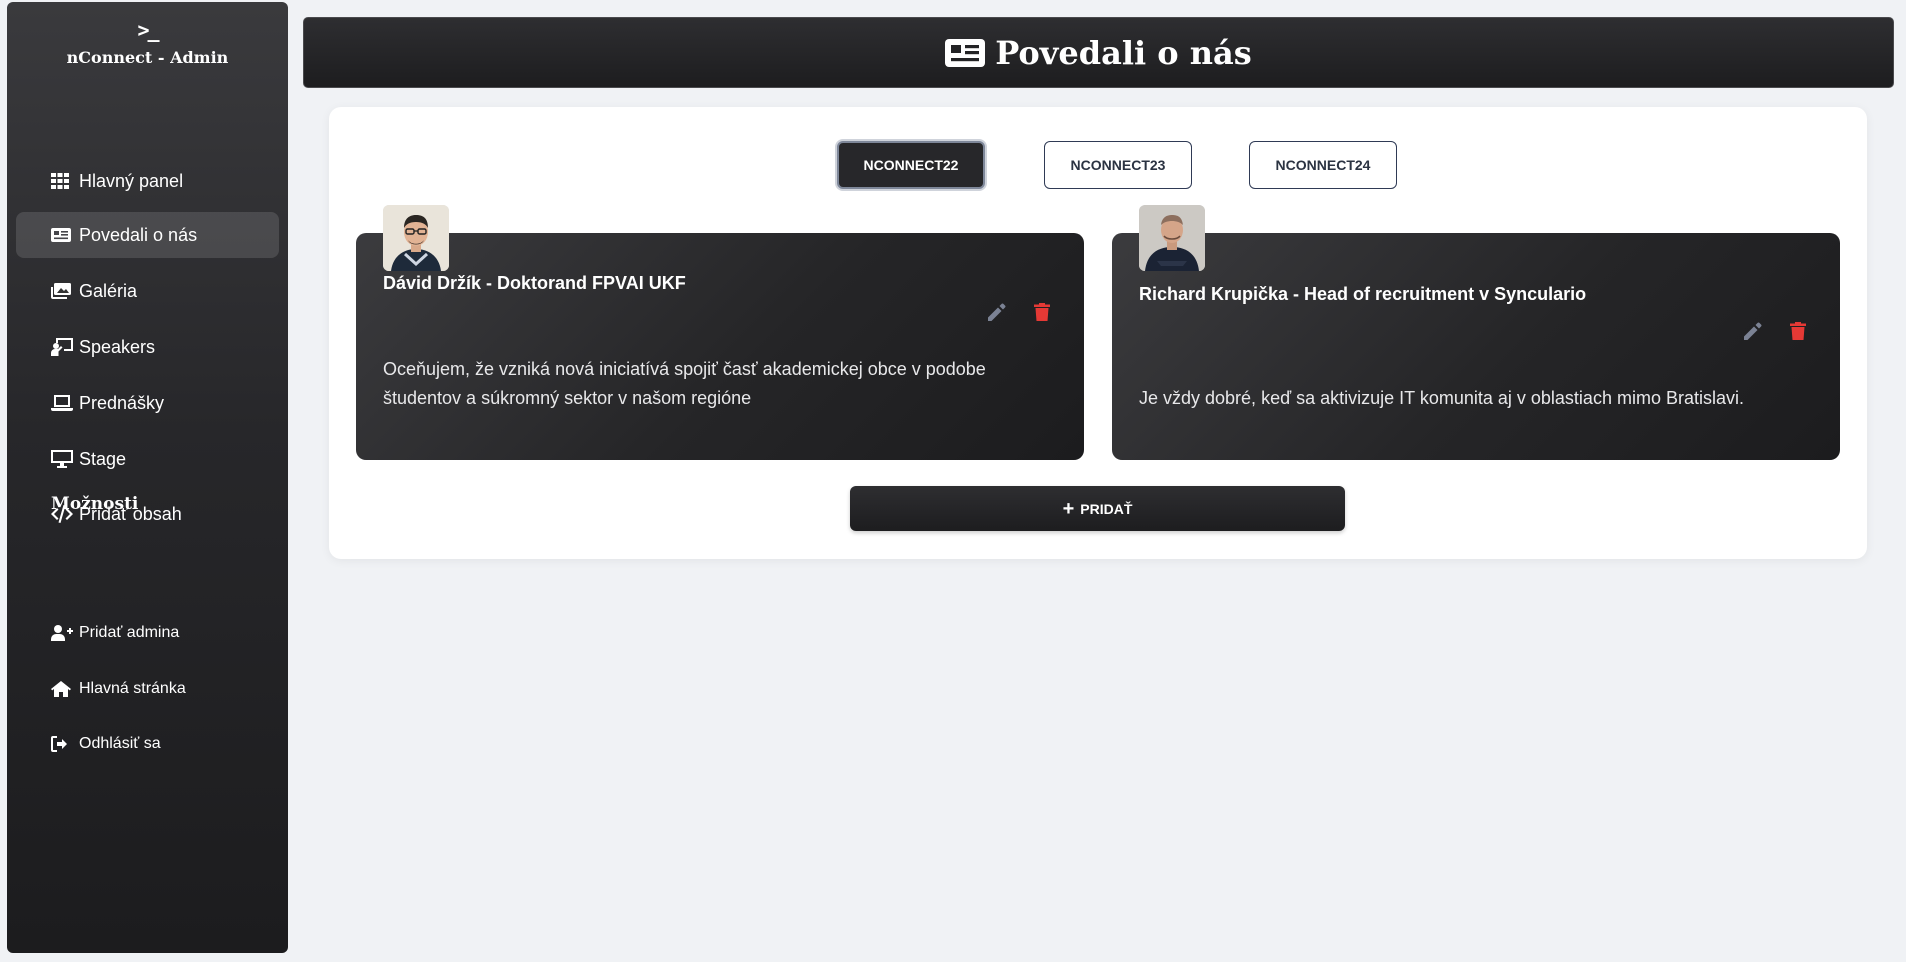 This screenshot has width=1906, height=962. I want to click on tab-nconnect22: NCONNECT22, so click(911, 165).